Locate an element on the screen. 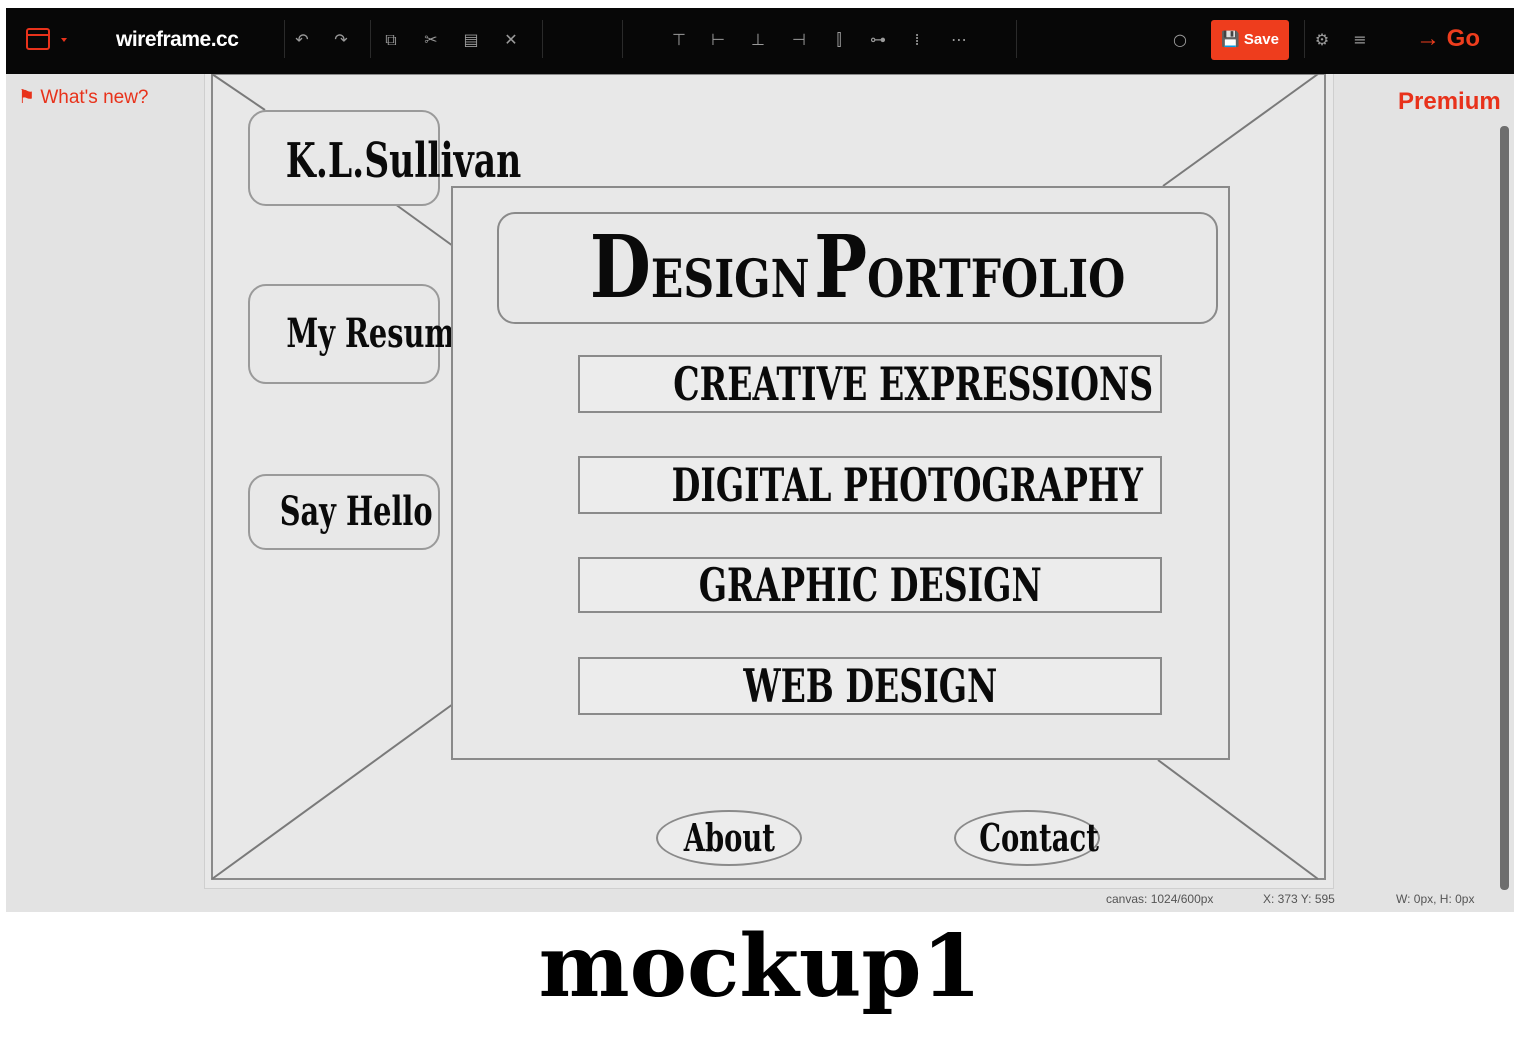 Image resolution: width=1520 pixels, height=1051 pixels. cut-icon: ✂ is located at coordinates (431, 40).